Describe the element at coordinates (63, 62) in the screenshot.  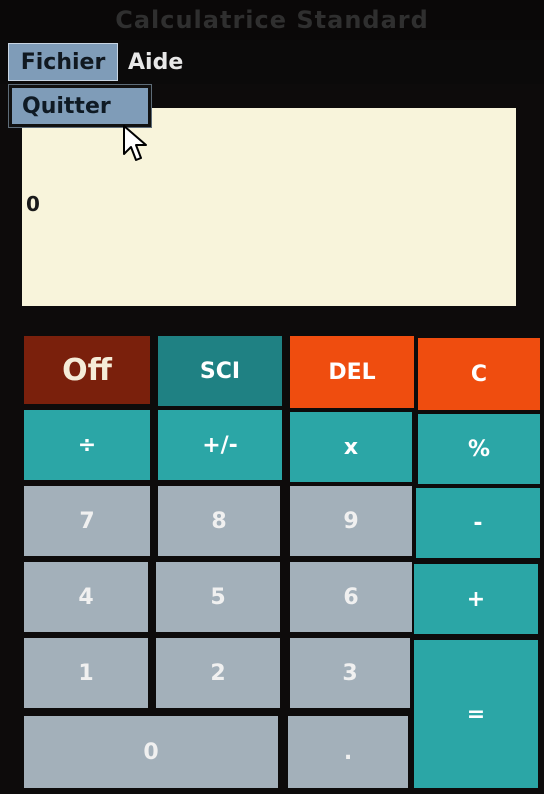
I see `menu-fichier: Fichier` at that location.